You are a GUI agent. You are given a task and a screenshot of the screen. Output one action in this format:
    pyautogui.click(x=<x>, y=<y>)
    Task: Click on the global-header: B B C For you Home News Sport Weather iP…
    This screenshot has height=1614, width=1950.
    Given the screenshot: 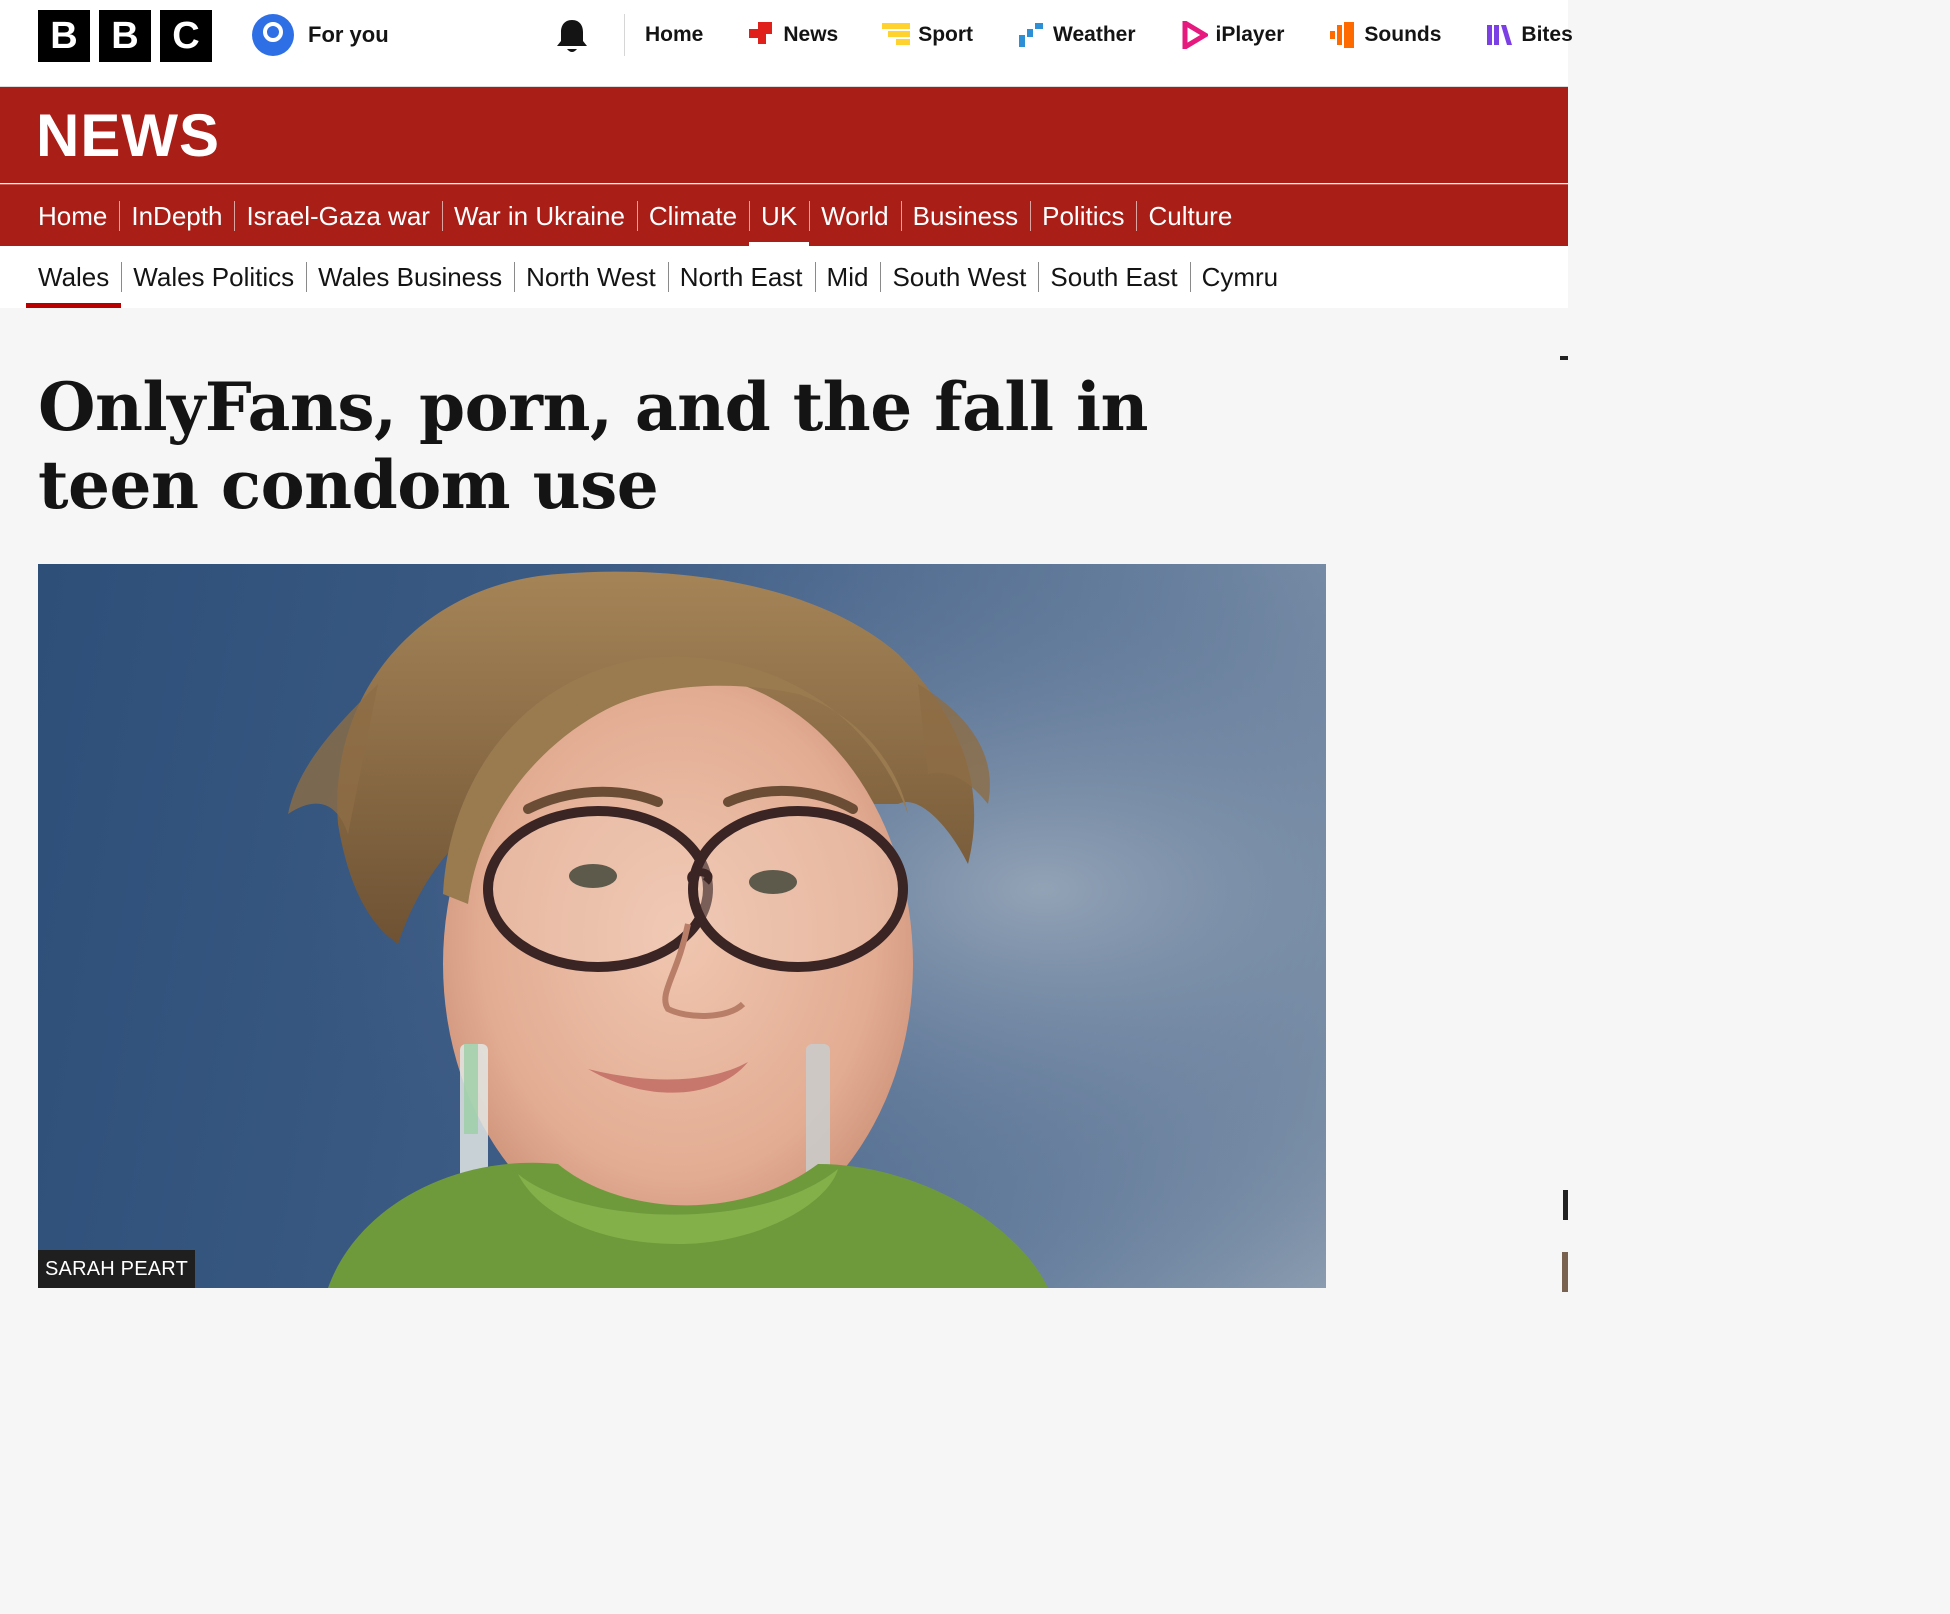 What is the action you would take?
    pyautogui.click(x=786, y=43)
    